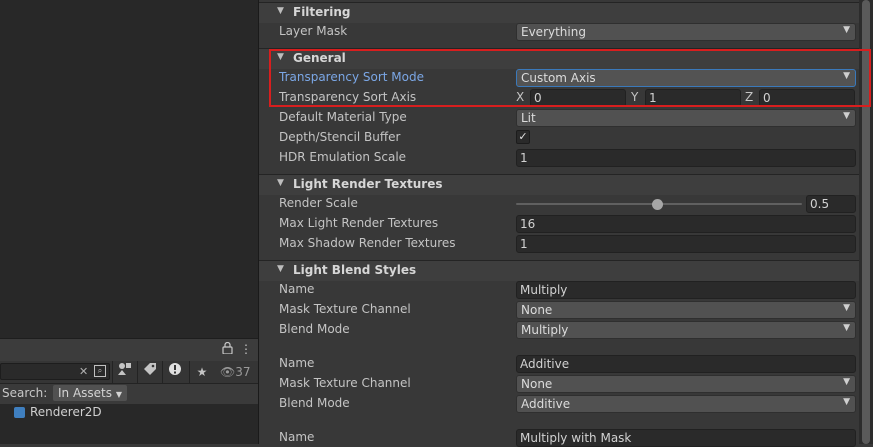  Describe the element at coordinates (559, 138) in the screenshot. I see `row-depth-stencil-buffer: Depth/Stencil Buffer ✓` at that location.